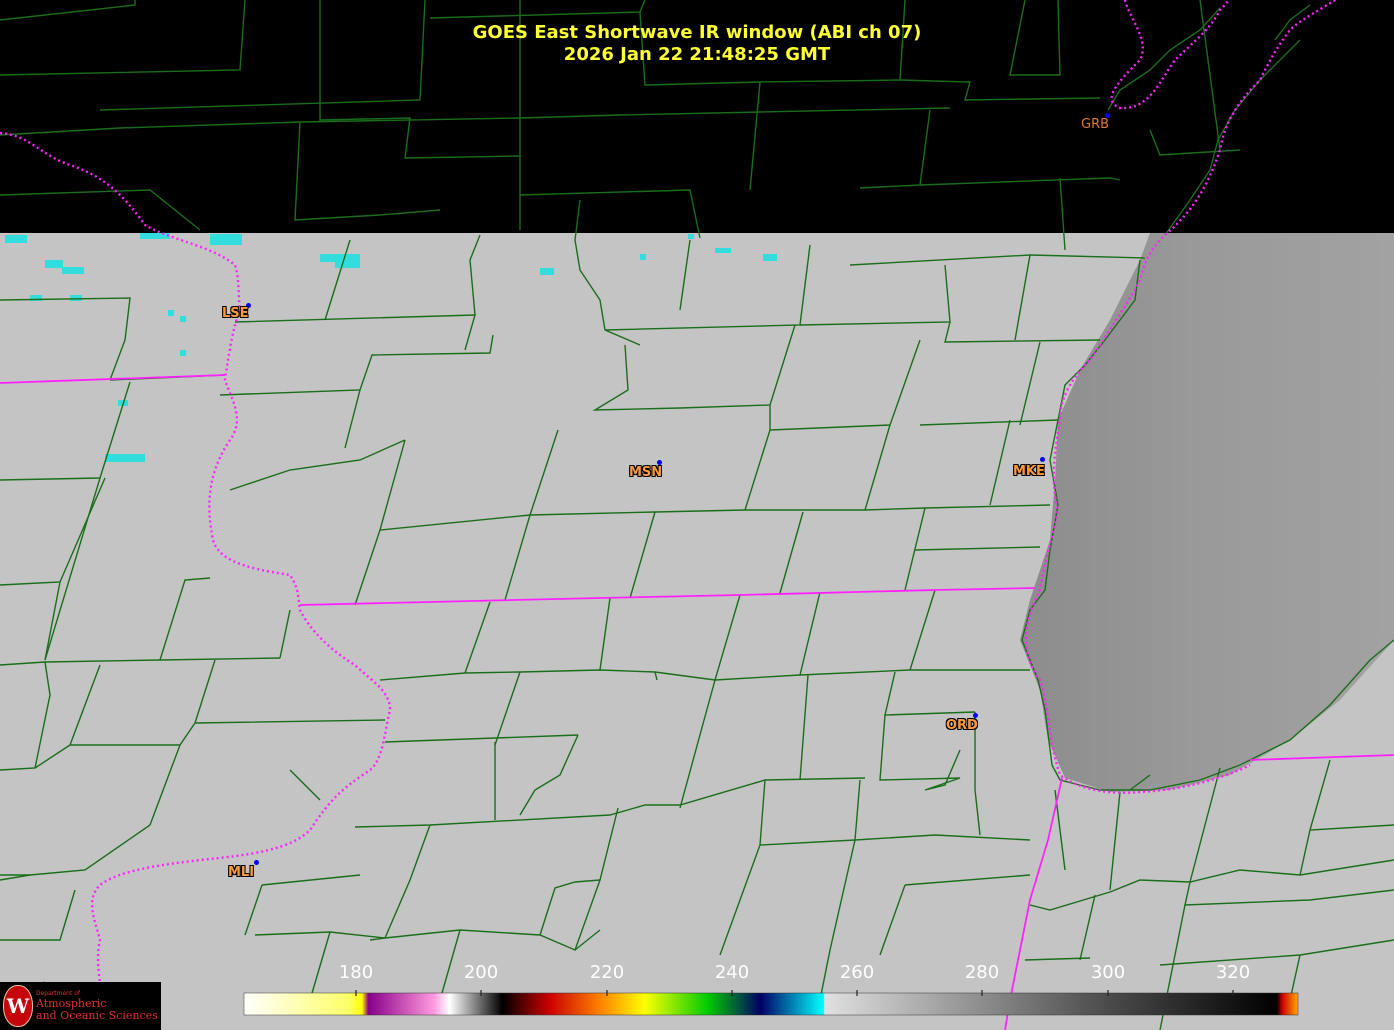 This screenshot has width=1394, height=1030. Describe the element at coordinates (1108, 972) in the screenshot. I see `colorbar-tick-label: 300` at that location.